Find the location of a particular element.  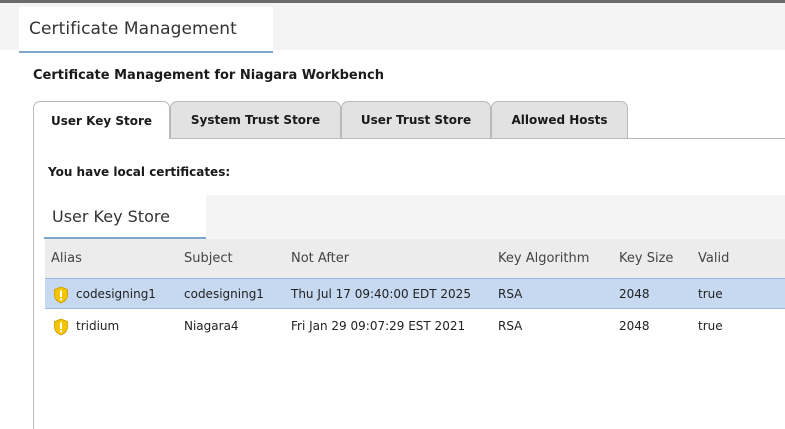

column-header-key-algorithm: Key Algorithm is located at coordinates (543, 258).